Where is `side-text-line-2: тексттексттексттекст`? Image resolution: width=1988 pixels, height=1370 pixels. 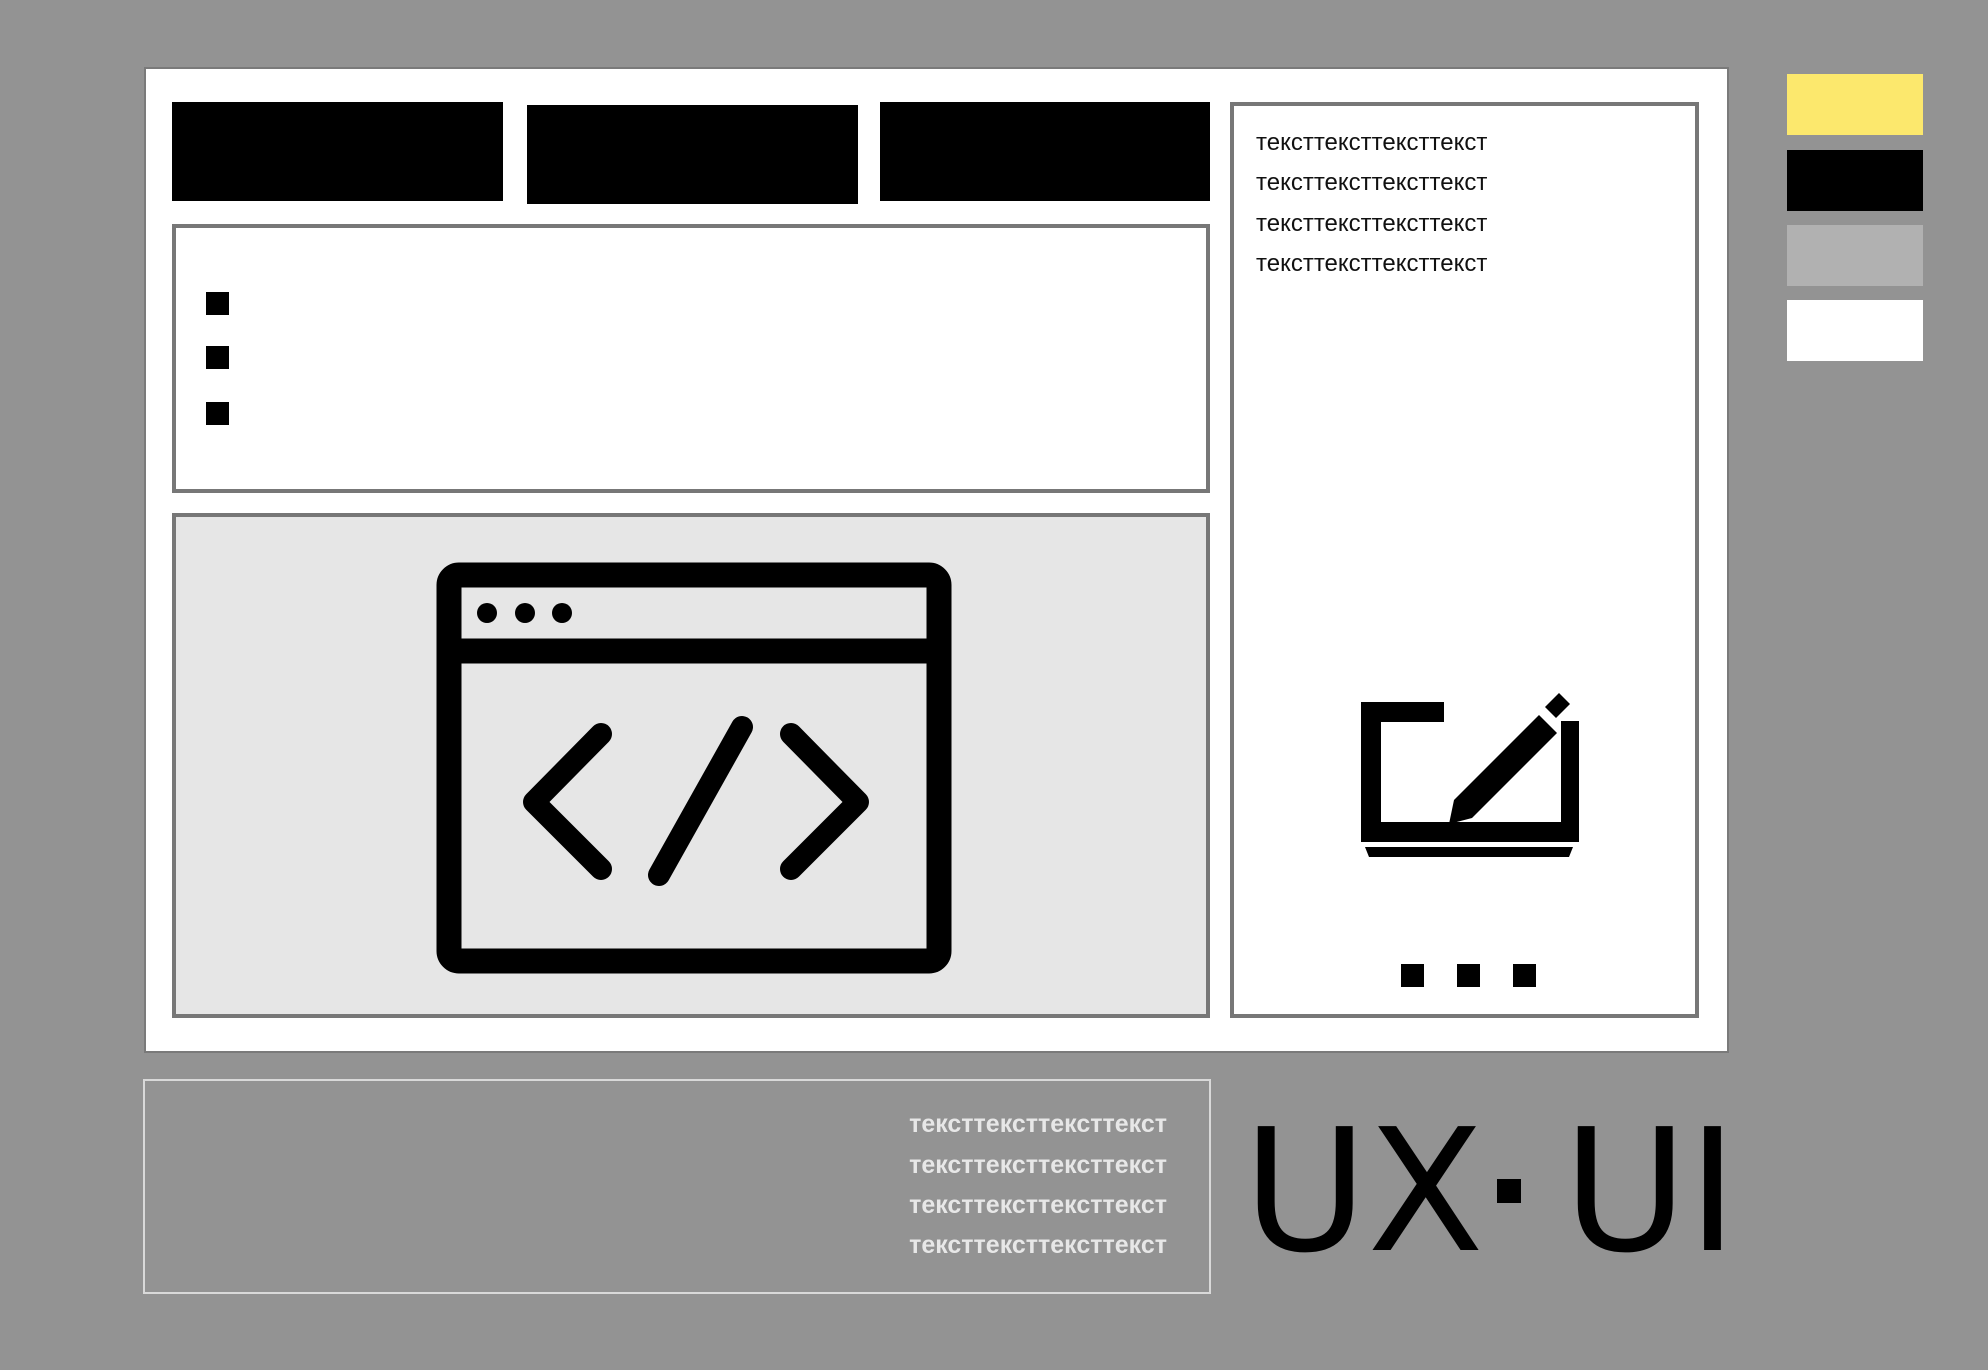 side-text-line-2: тексттексттексттекст is located at coordinates (1372, 182).